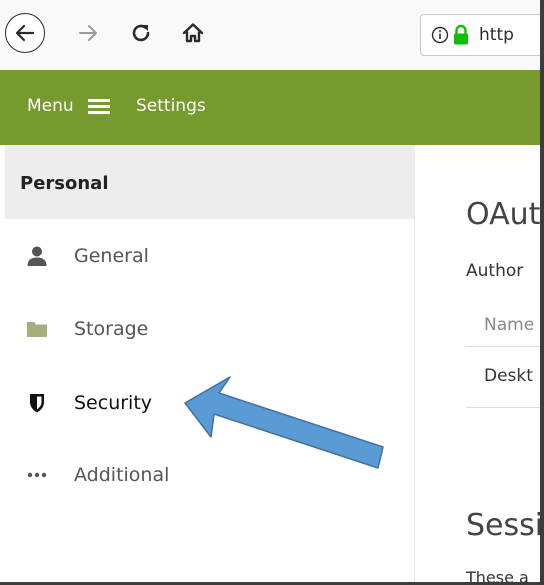  I want to click on forward-button, so click(88, 33).